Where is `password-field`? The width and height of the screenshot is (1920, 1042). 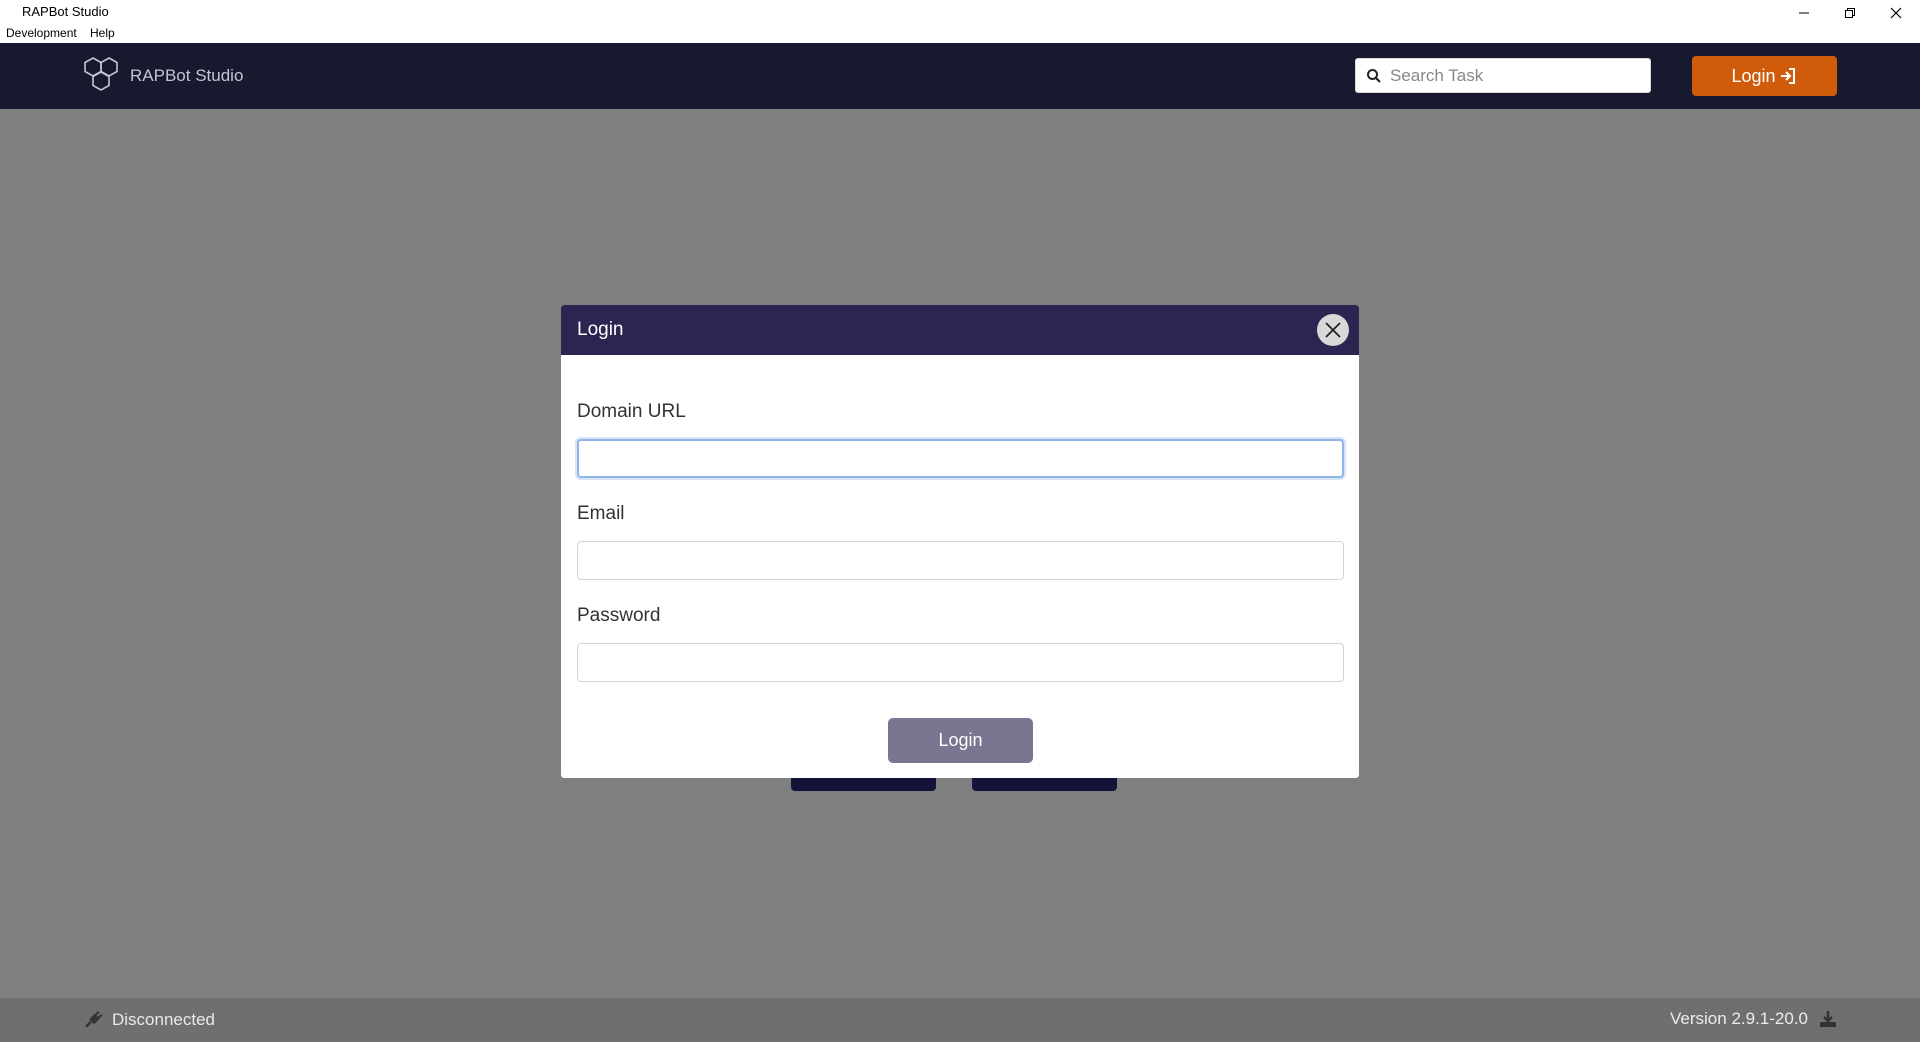 password-field is located at coordinates (960, 662).